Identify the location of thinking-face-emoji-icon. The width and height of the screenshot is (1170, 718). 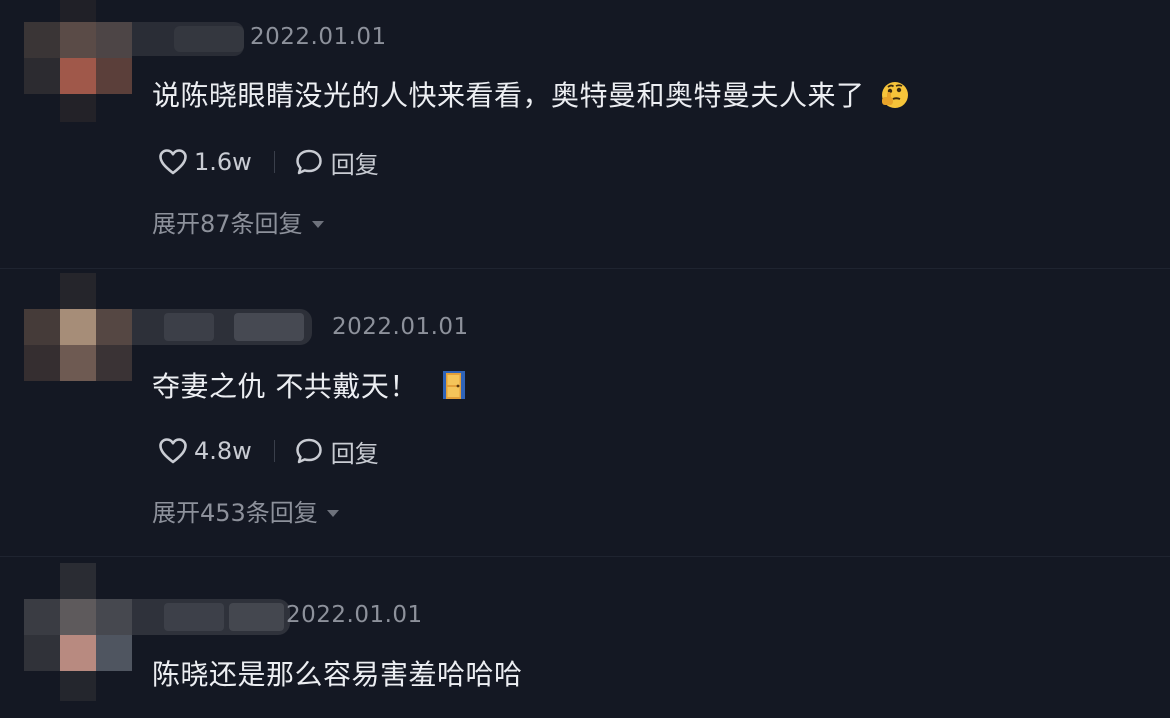
(895, 97).